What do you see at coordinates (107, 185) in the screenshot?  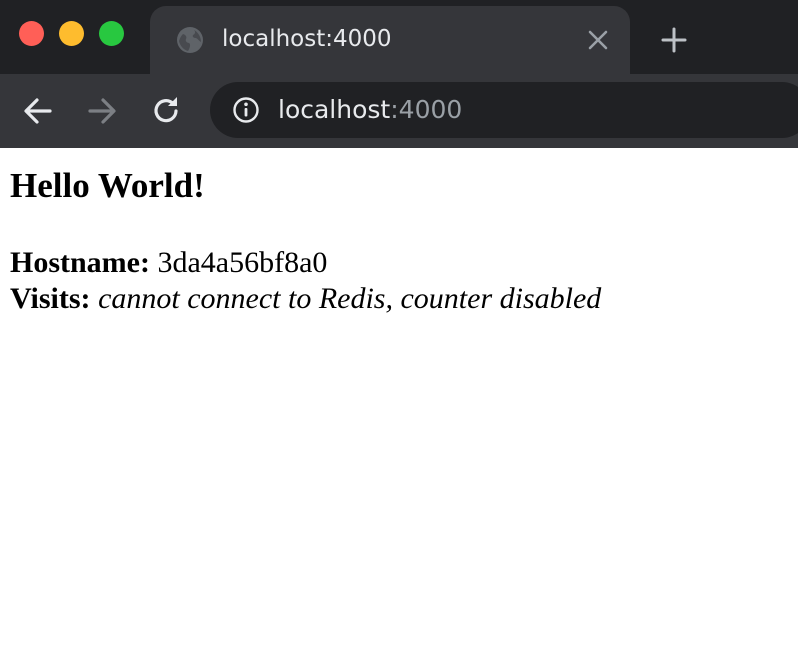 I see `page-title: Hello World!` at bounding box center [107, 185].